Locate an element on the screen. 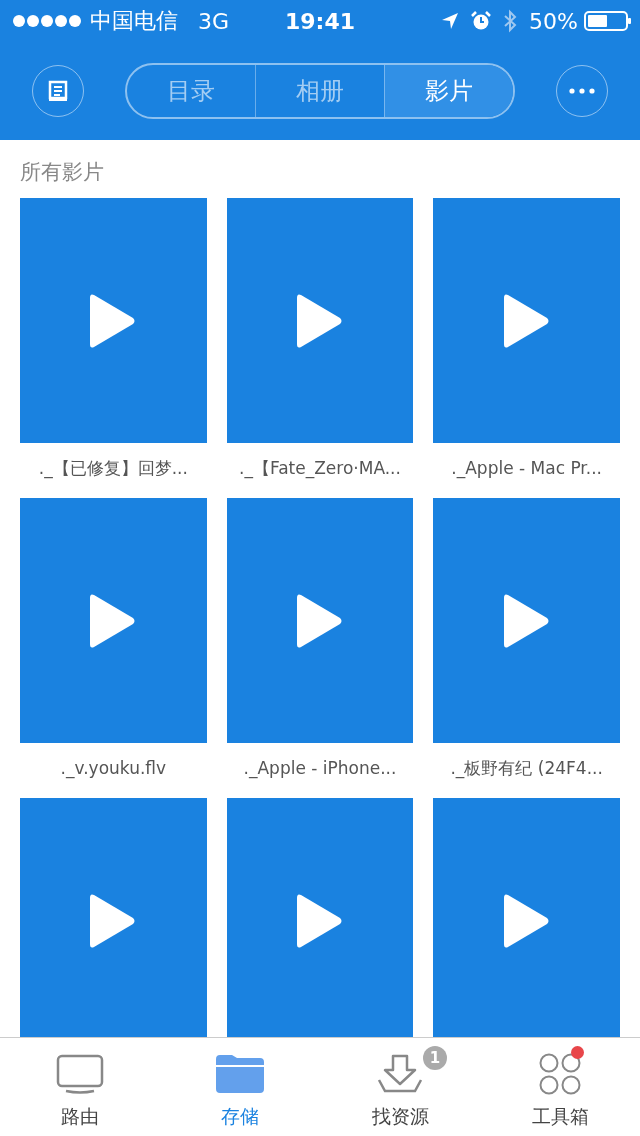 The width and height of the screenshot is (640, 1136). tab-item: 工具箱 is located at coordinates (560, 1087).